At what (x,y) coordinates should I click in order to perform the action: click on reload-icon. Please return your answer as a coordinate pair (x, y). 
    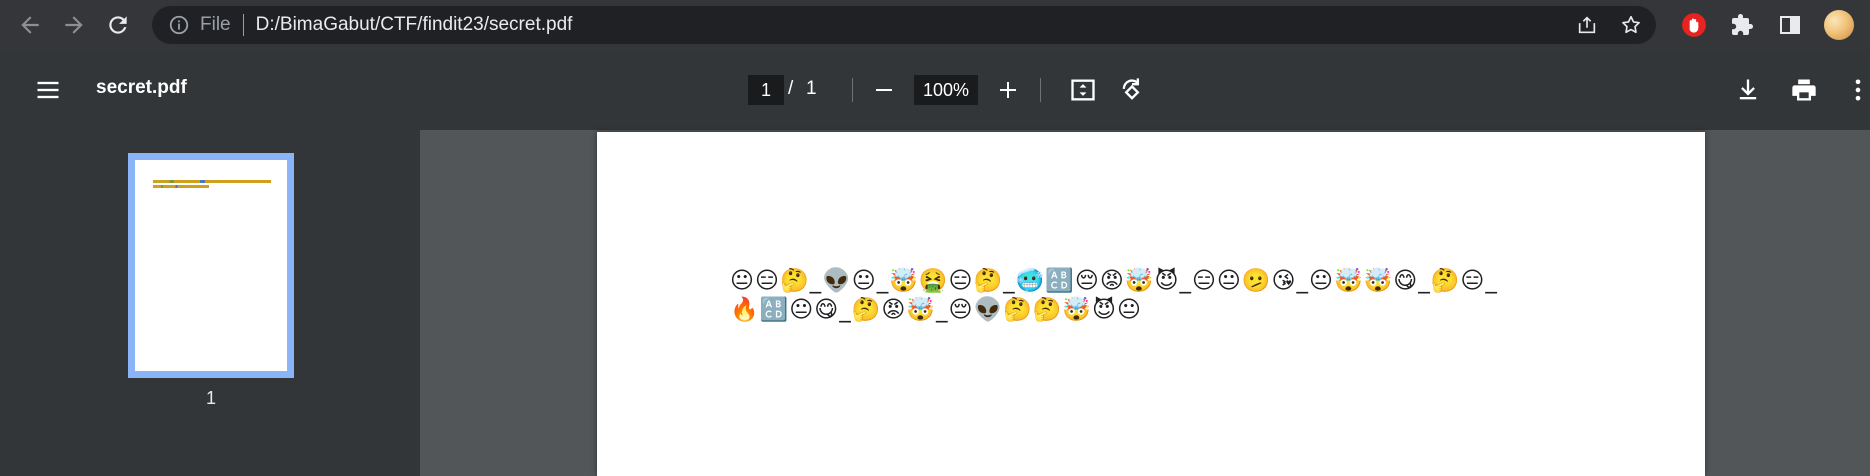
    Looking at the image, I should click on (118, 25).